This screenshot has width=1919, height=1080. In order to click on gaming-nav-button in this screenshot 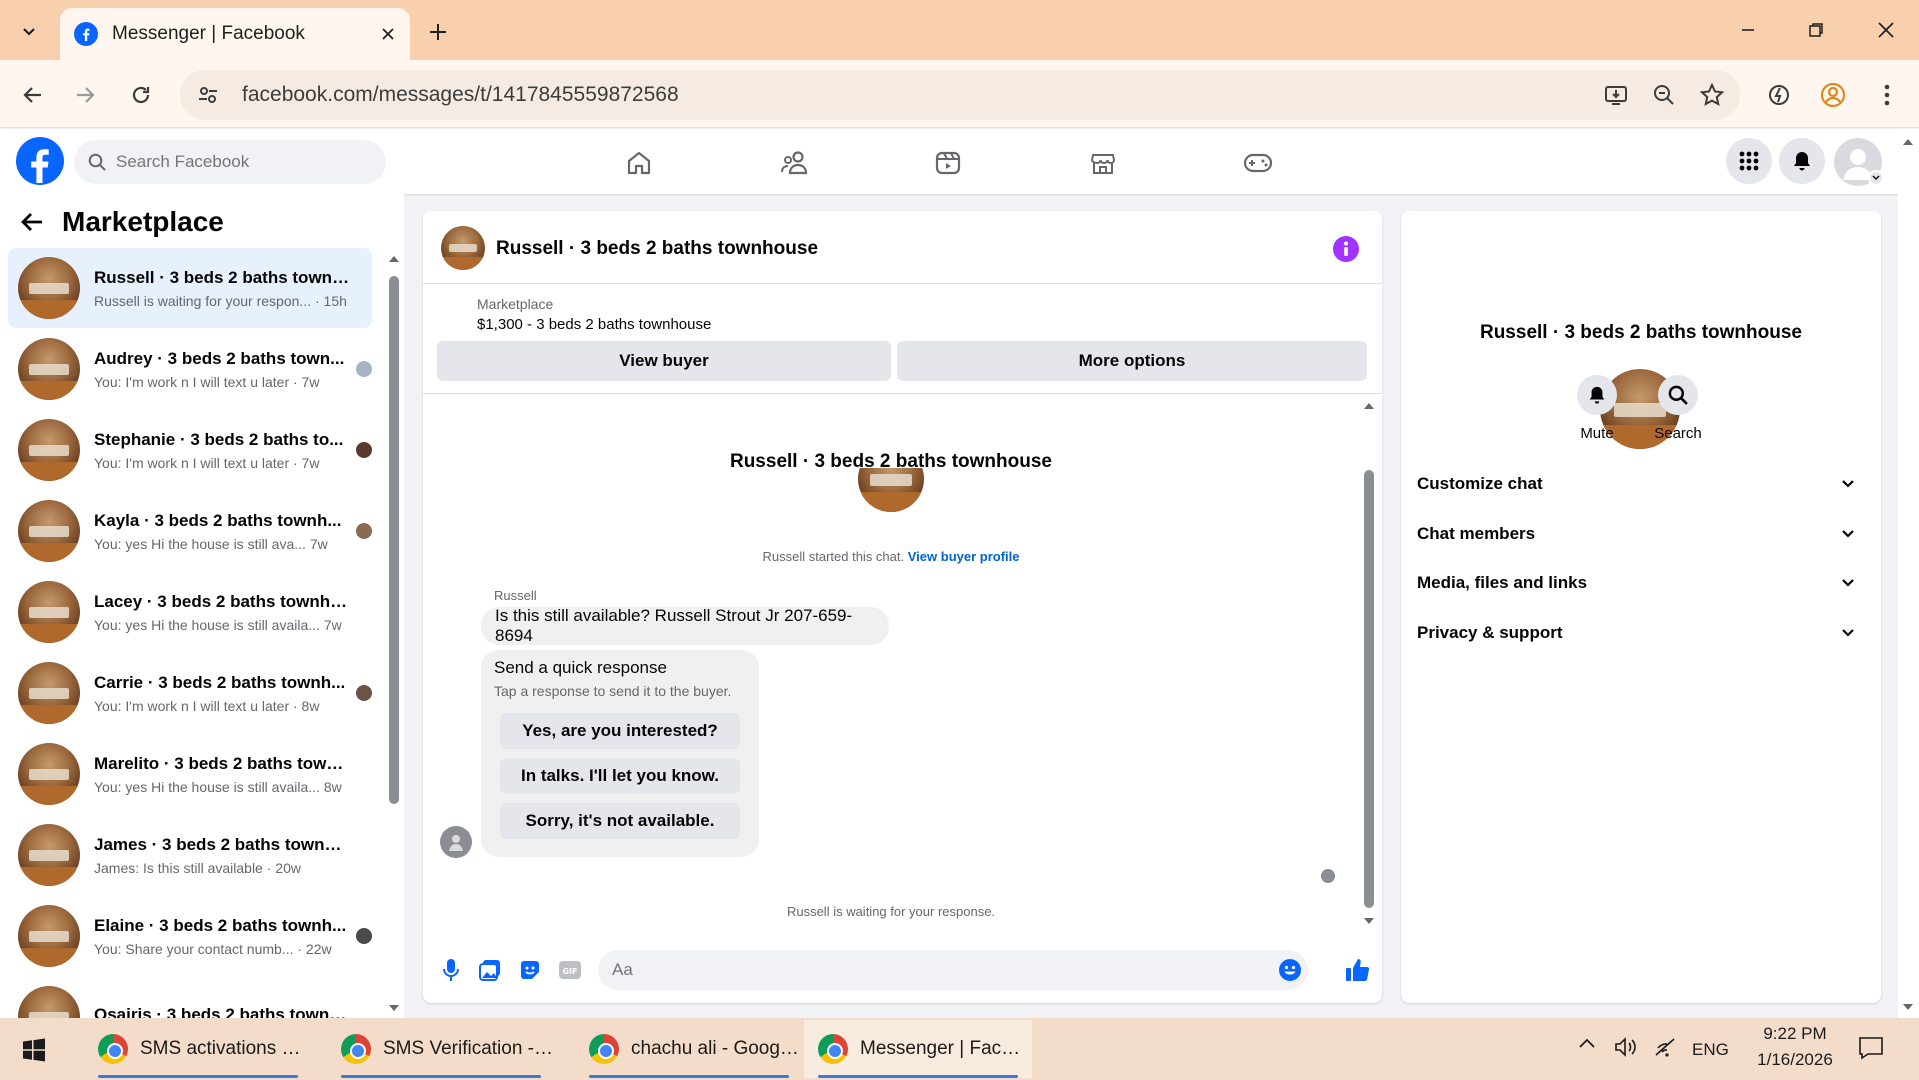, I will do `click(1258, 163)`.